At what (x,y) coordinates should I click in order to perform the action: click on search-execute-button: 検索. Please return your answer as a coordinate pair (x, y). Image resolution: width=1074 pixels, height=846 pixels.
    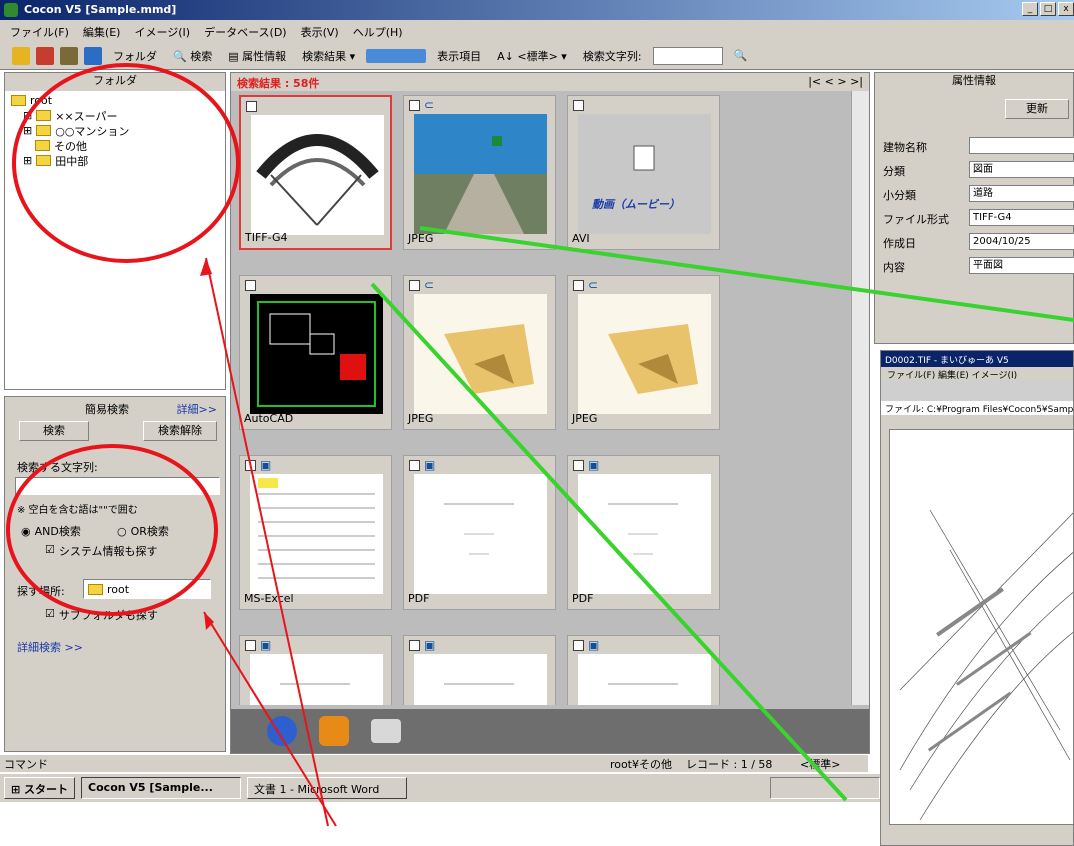
    Looking at the image, I should click on (54, 431).